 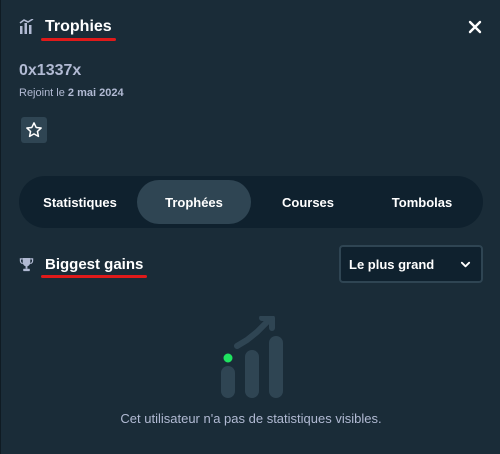 I want to click on joined-date-line: Rejoint le 2 mai 2024, so click(x=71, y=93).